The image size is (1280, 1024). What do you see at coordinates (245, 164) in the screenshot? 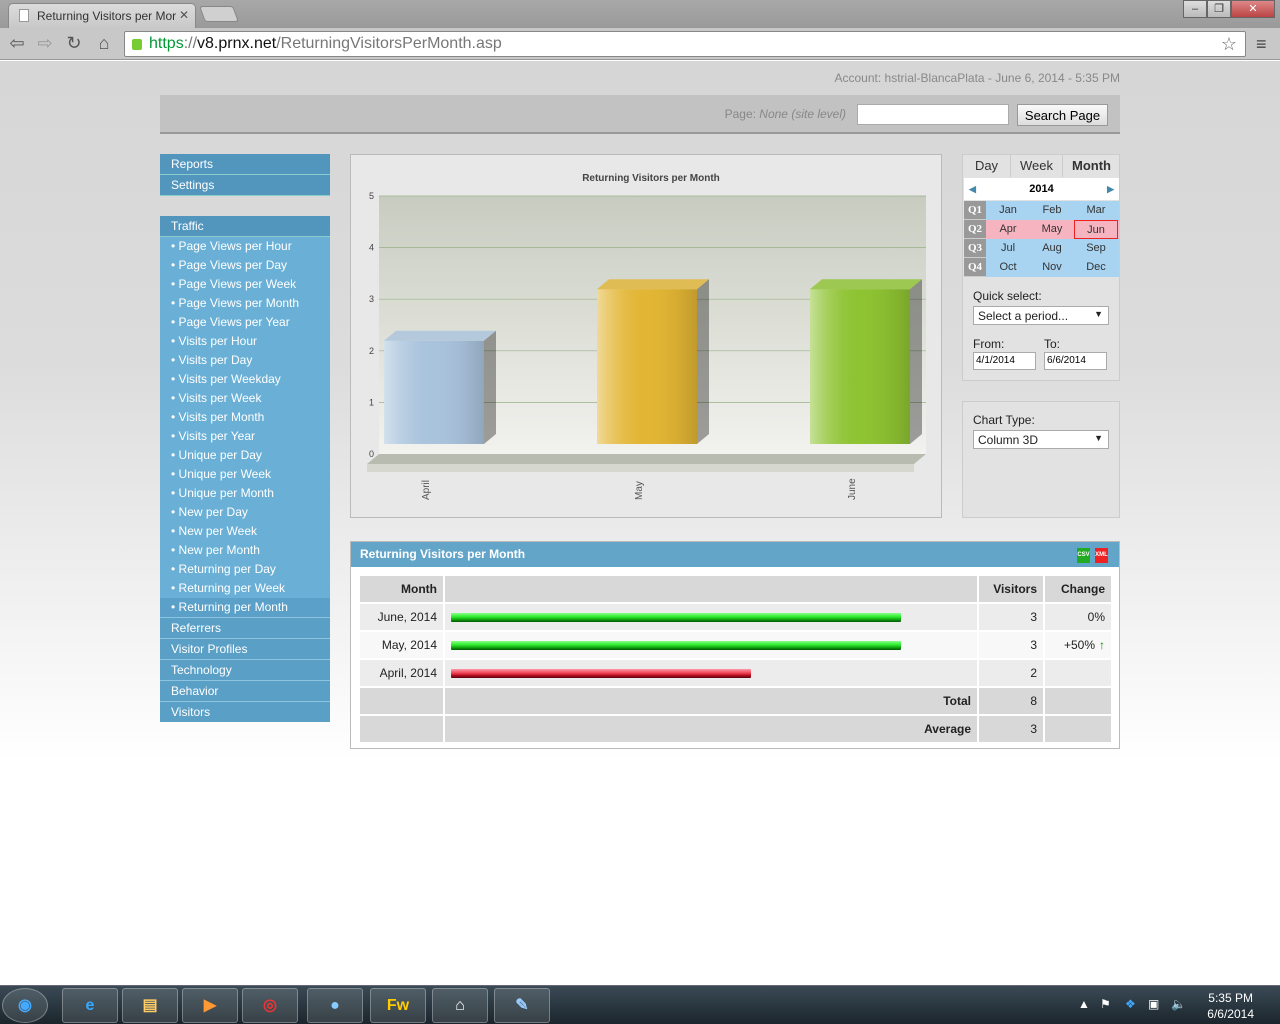
I see `sidebar-item-reports: Reports` at bounding box center [245, 164].